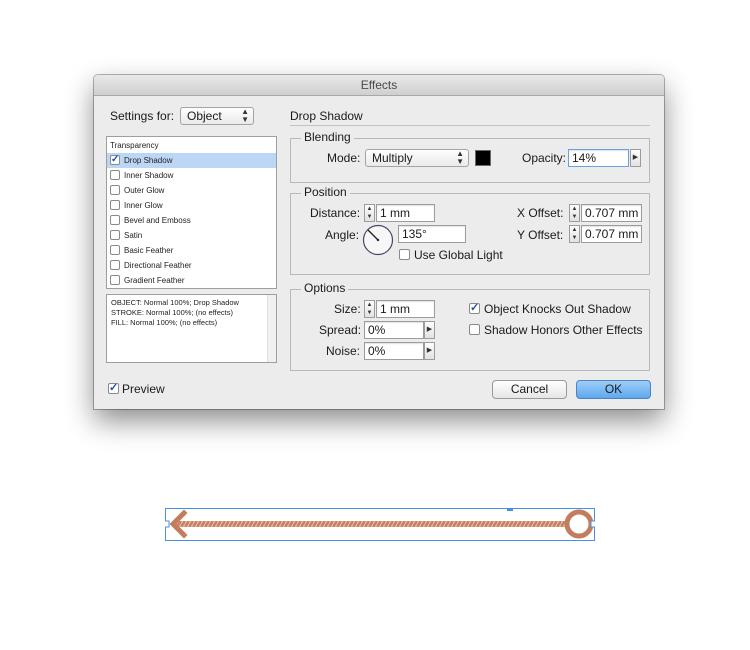  Describe the element at coordinates (191, 235) in the screenshot. I see `list-item-satin: Satin` at that location.